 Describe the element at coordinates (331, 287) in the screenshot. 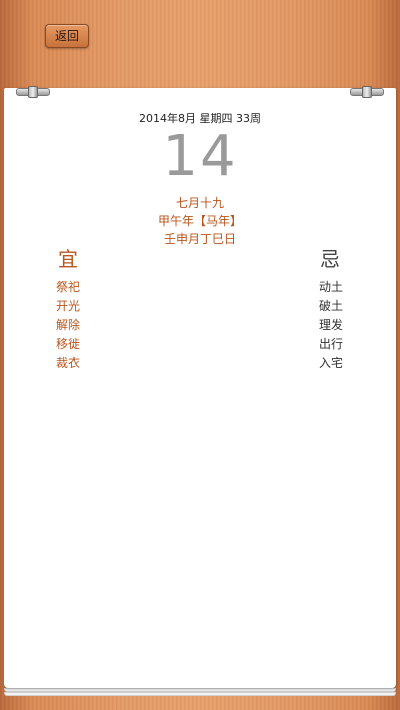

I see `ji-item: 动土` at that location.